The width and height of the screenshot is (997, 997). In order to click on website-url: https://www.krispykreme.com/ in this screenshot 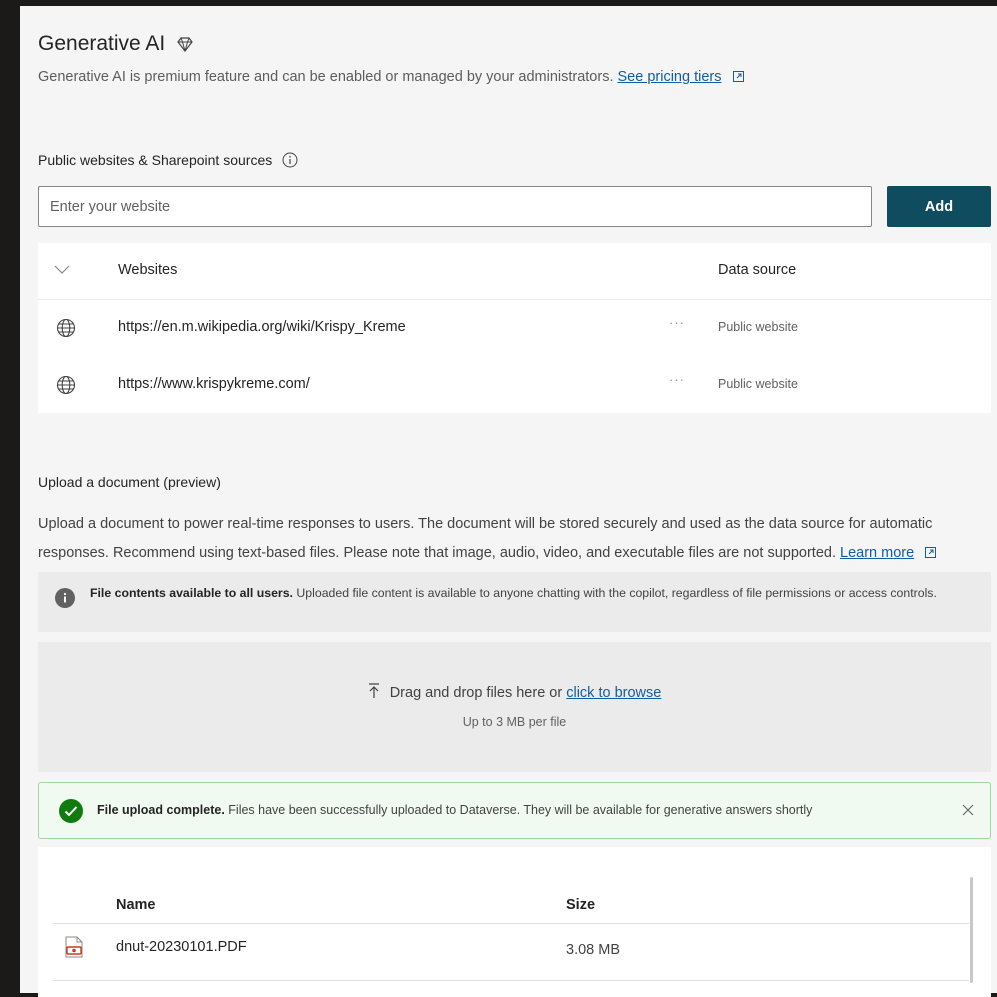, I will do `click(214, 384)`.